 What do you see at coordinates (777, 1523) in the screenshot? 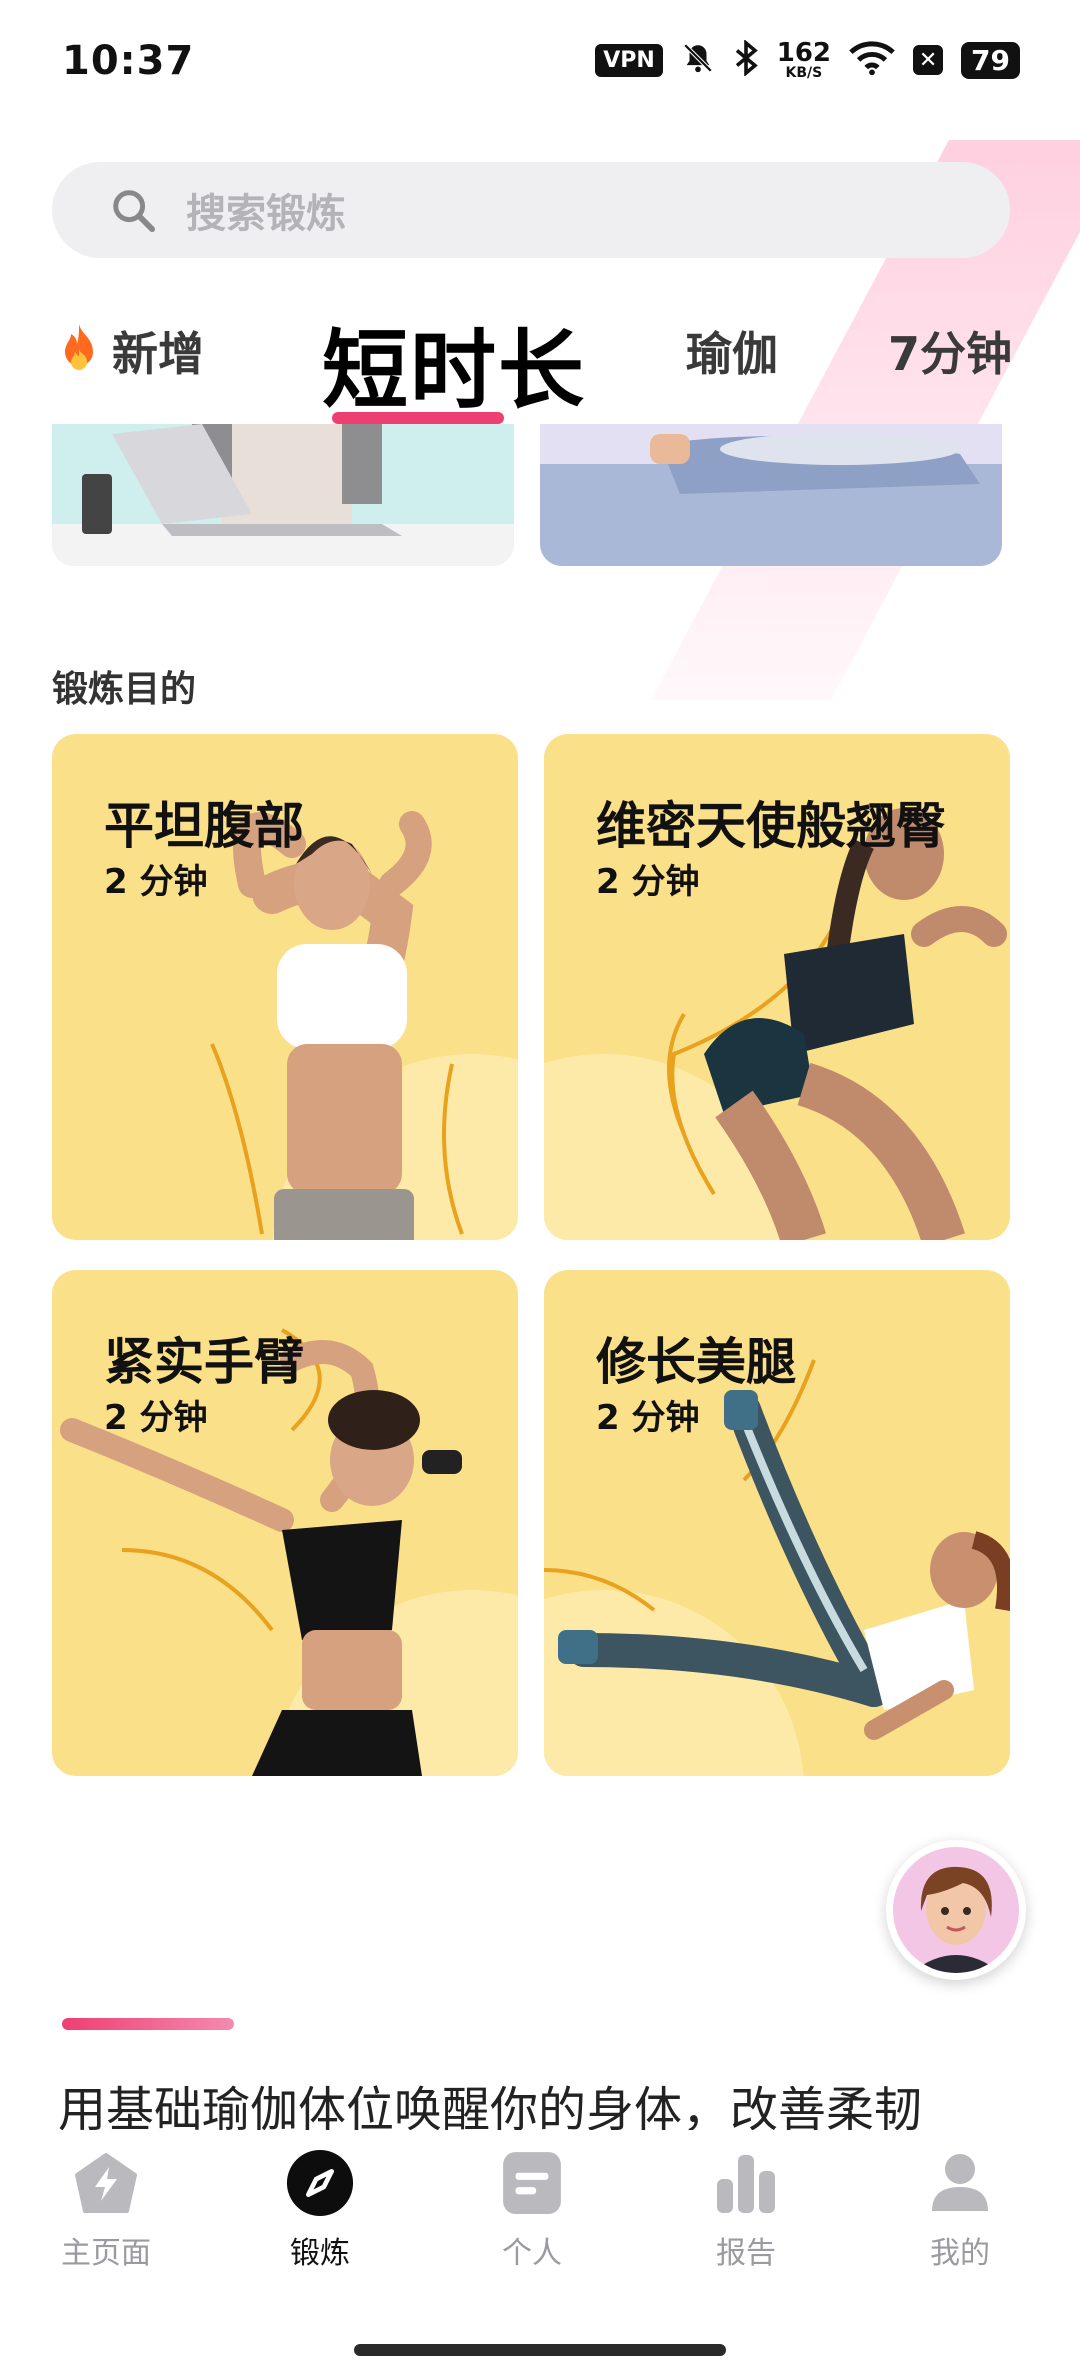
I see `workout-card-slim-legs: 修长美腿 2 分钟` at bounding box center [777, 1523].